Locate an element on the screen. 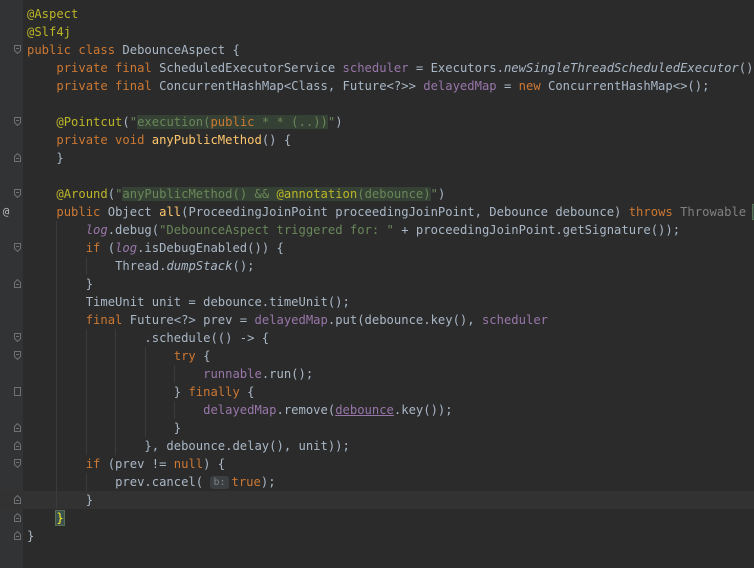 This screenshot has width=754, height=568. code-text: try { is located at coordinates (119, 356).